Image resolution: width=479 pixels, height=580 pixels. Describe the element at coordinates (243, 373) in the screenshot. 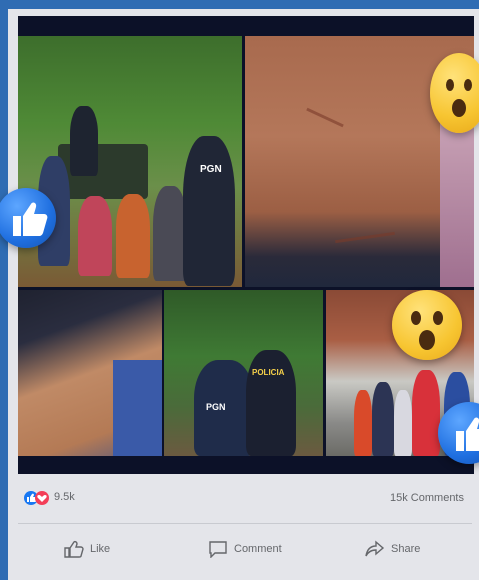

I see `photo-officers-in-forest: POLICIA PGN` at that location.